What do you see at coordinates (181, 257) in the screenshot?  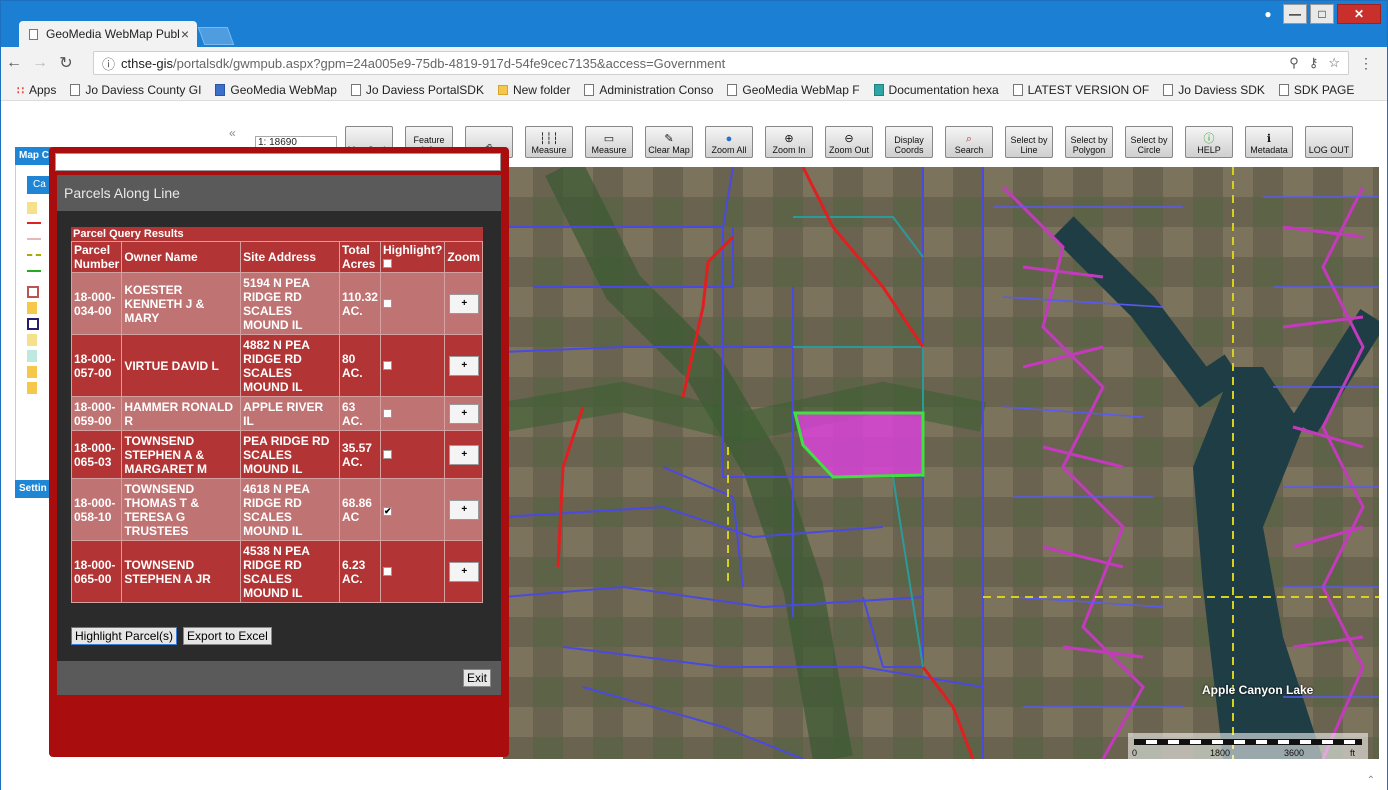 I see `column-header: Owner Name` at bounding box center [181, 257].